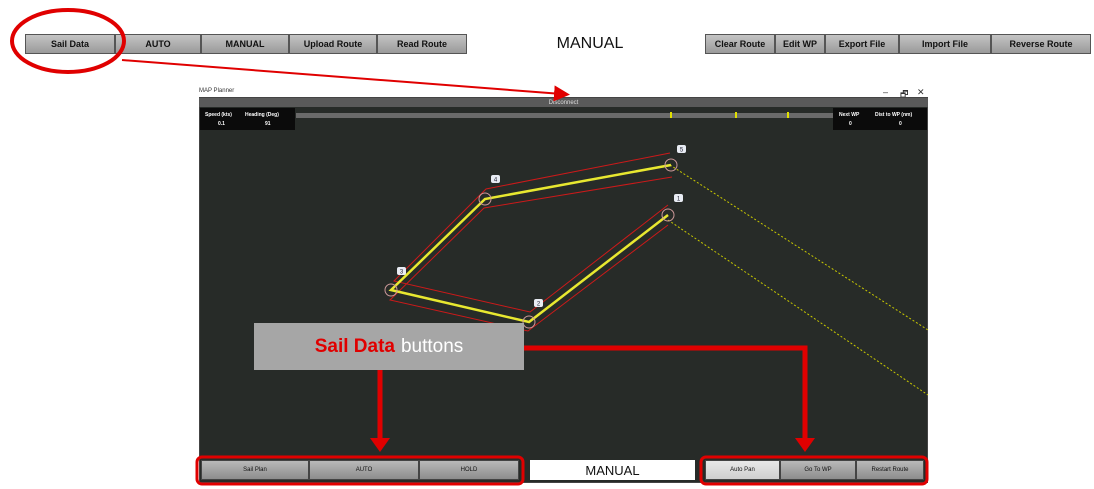 This screenshot has width=1094, height=489. I want to click on callout-text: buttons, so click(432, 346).